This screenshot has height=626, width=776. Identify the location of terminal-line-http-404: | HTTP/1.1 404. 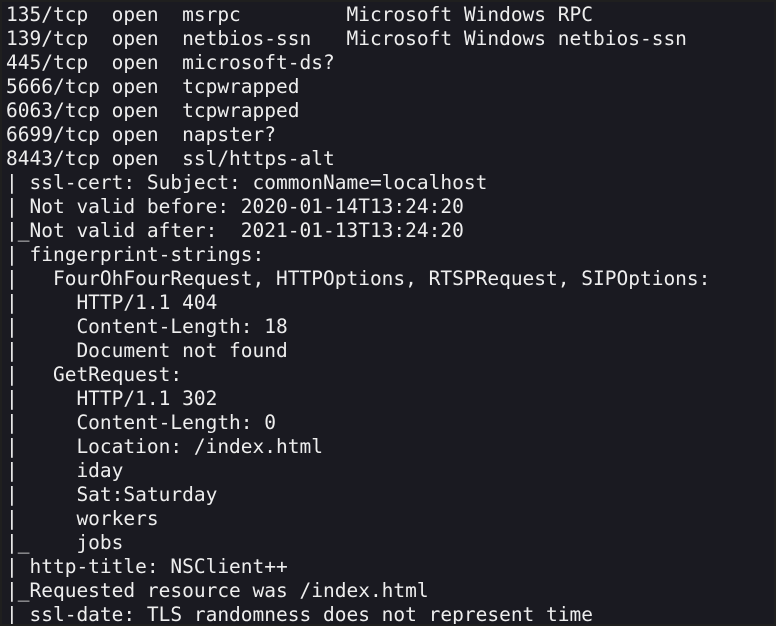
(112, 302).